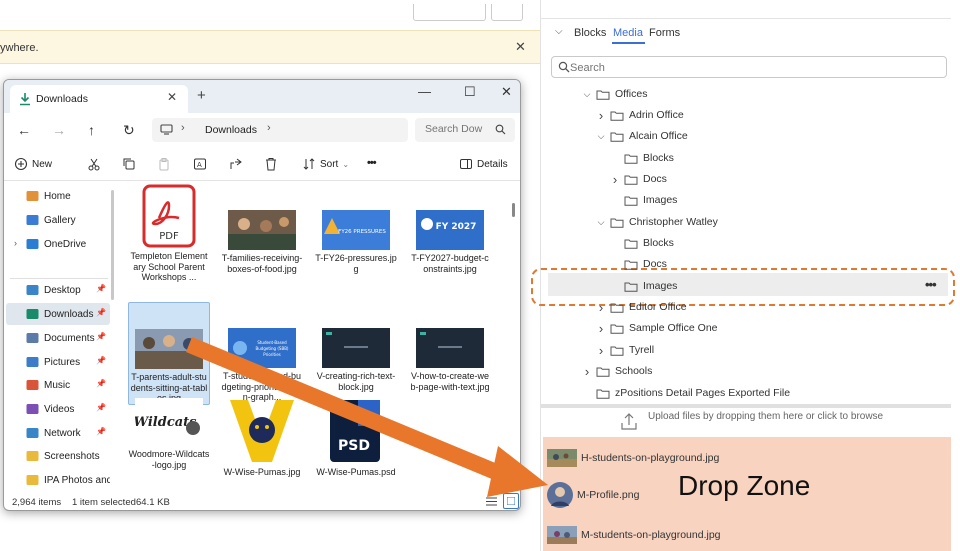 This screenshot has width=960, height=551. I want to click on tree-item: › Docs, so click(638, 179).